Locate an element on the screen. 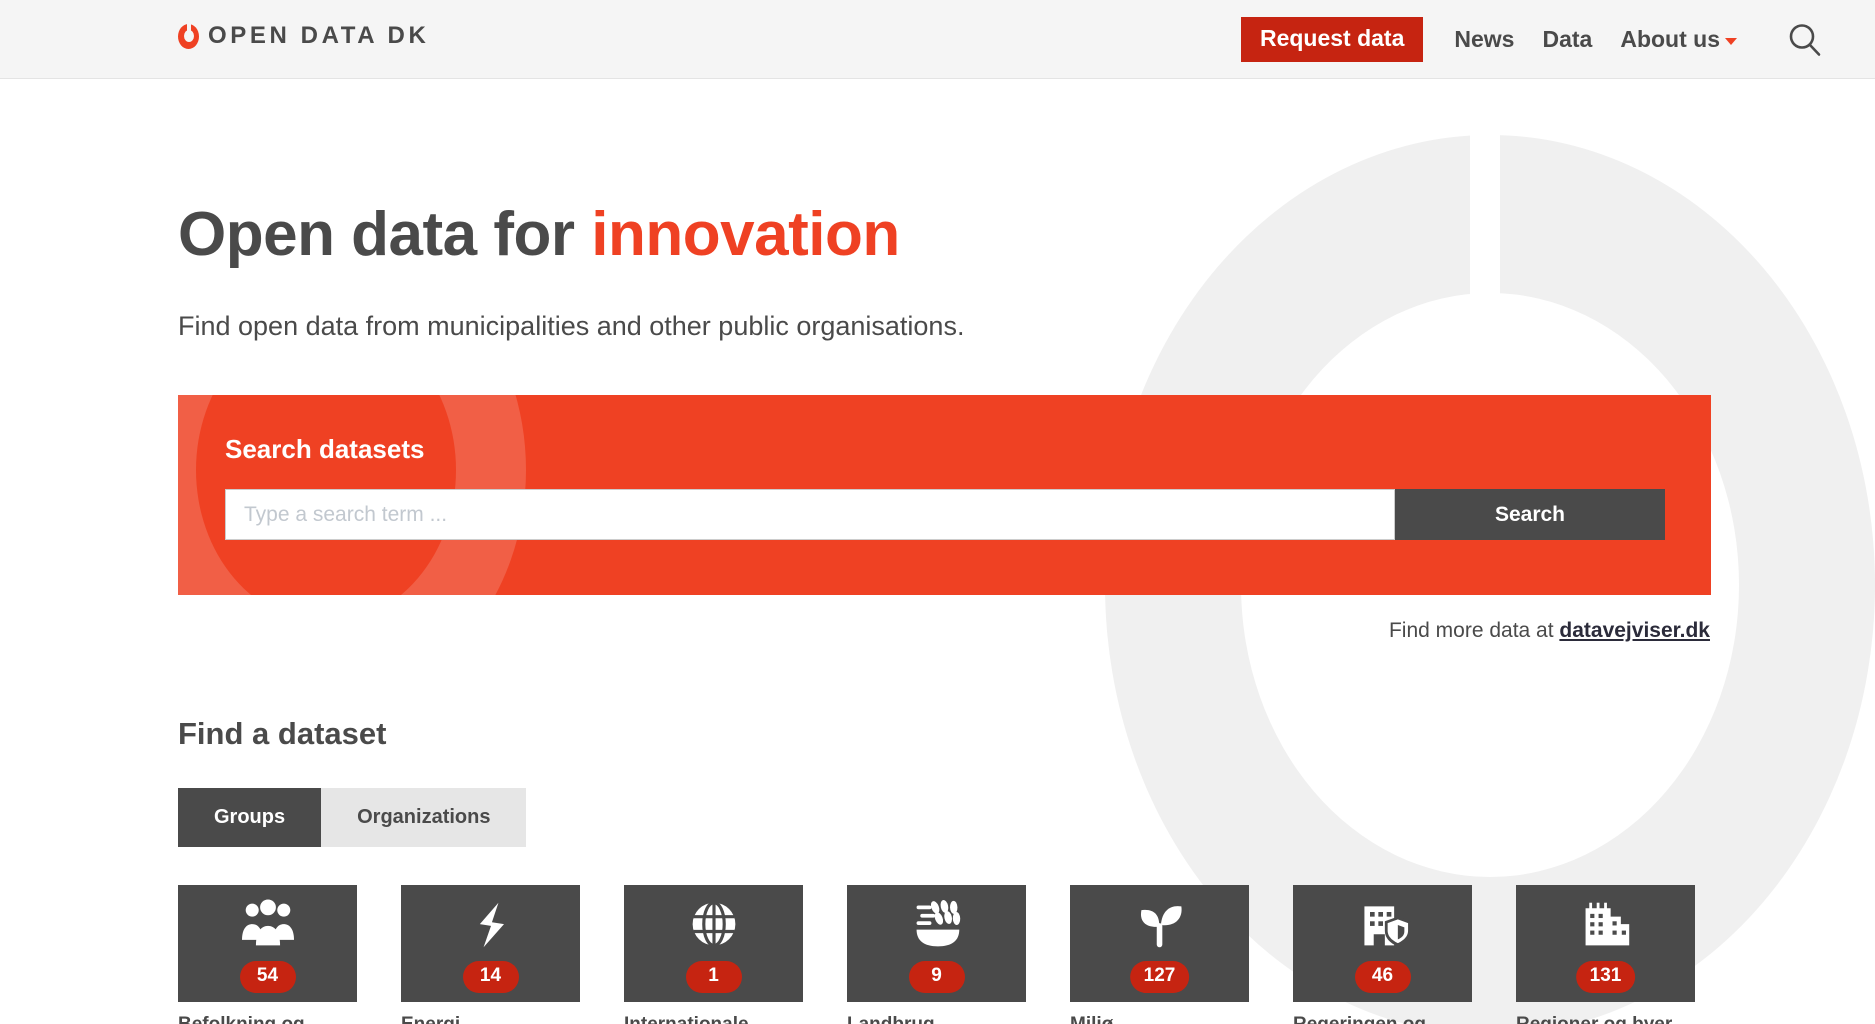 This screenshot has width=1875, height=1024. category-label: Internationale spørgsmål is located at coordinates (706, 1018).